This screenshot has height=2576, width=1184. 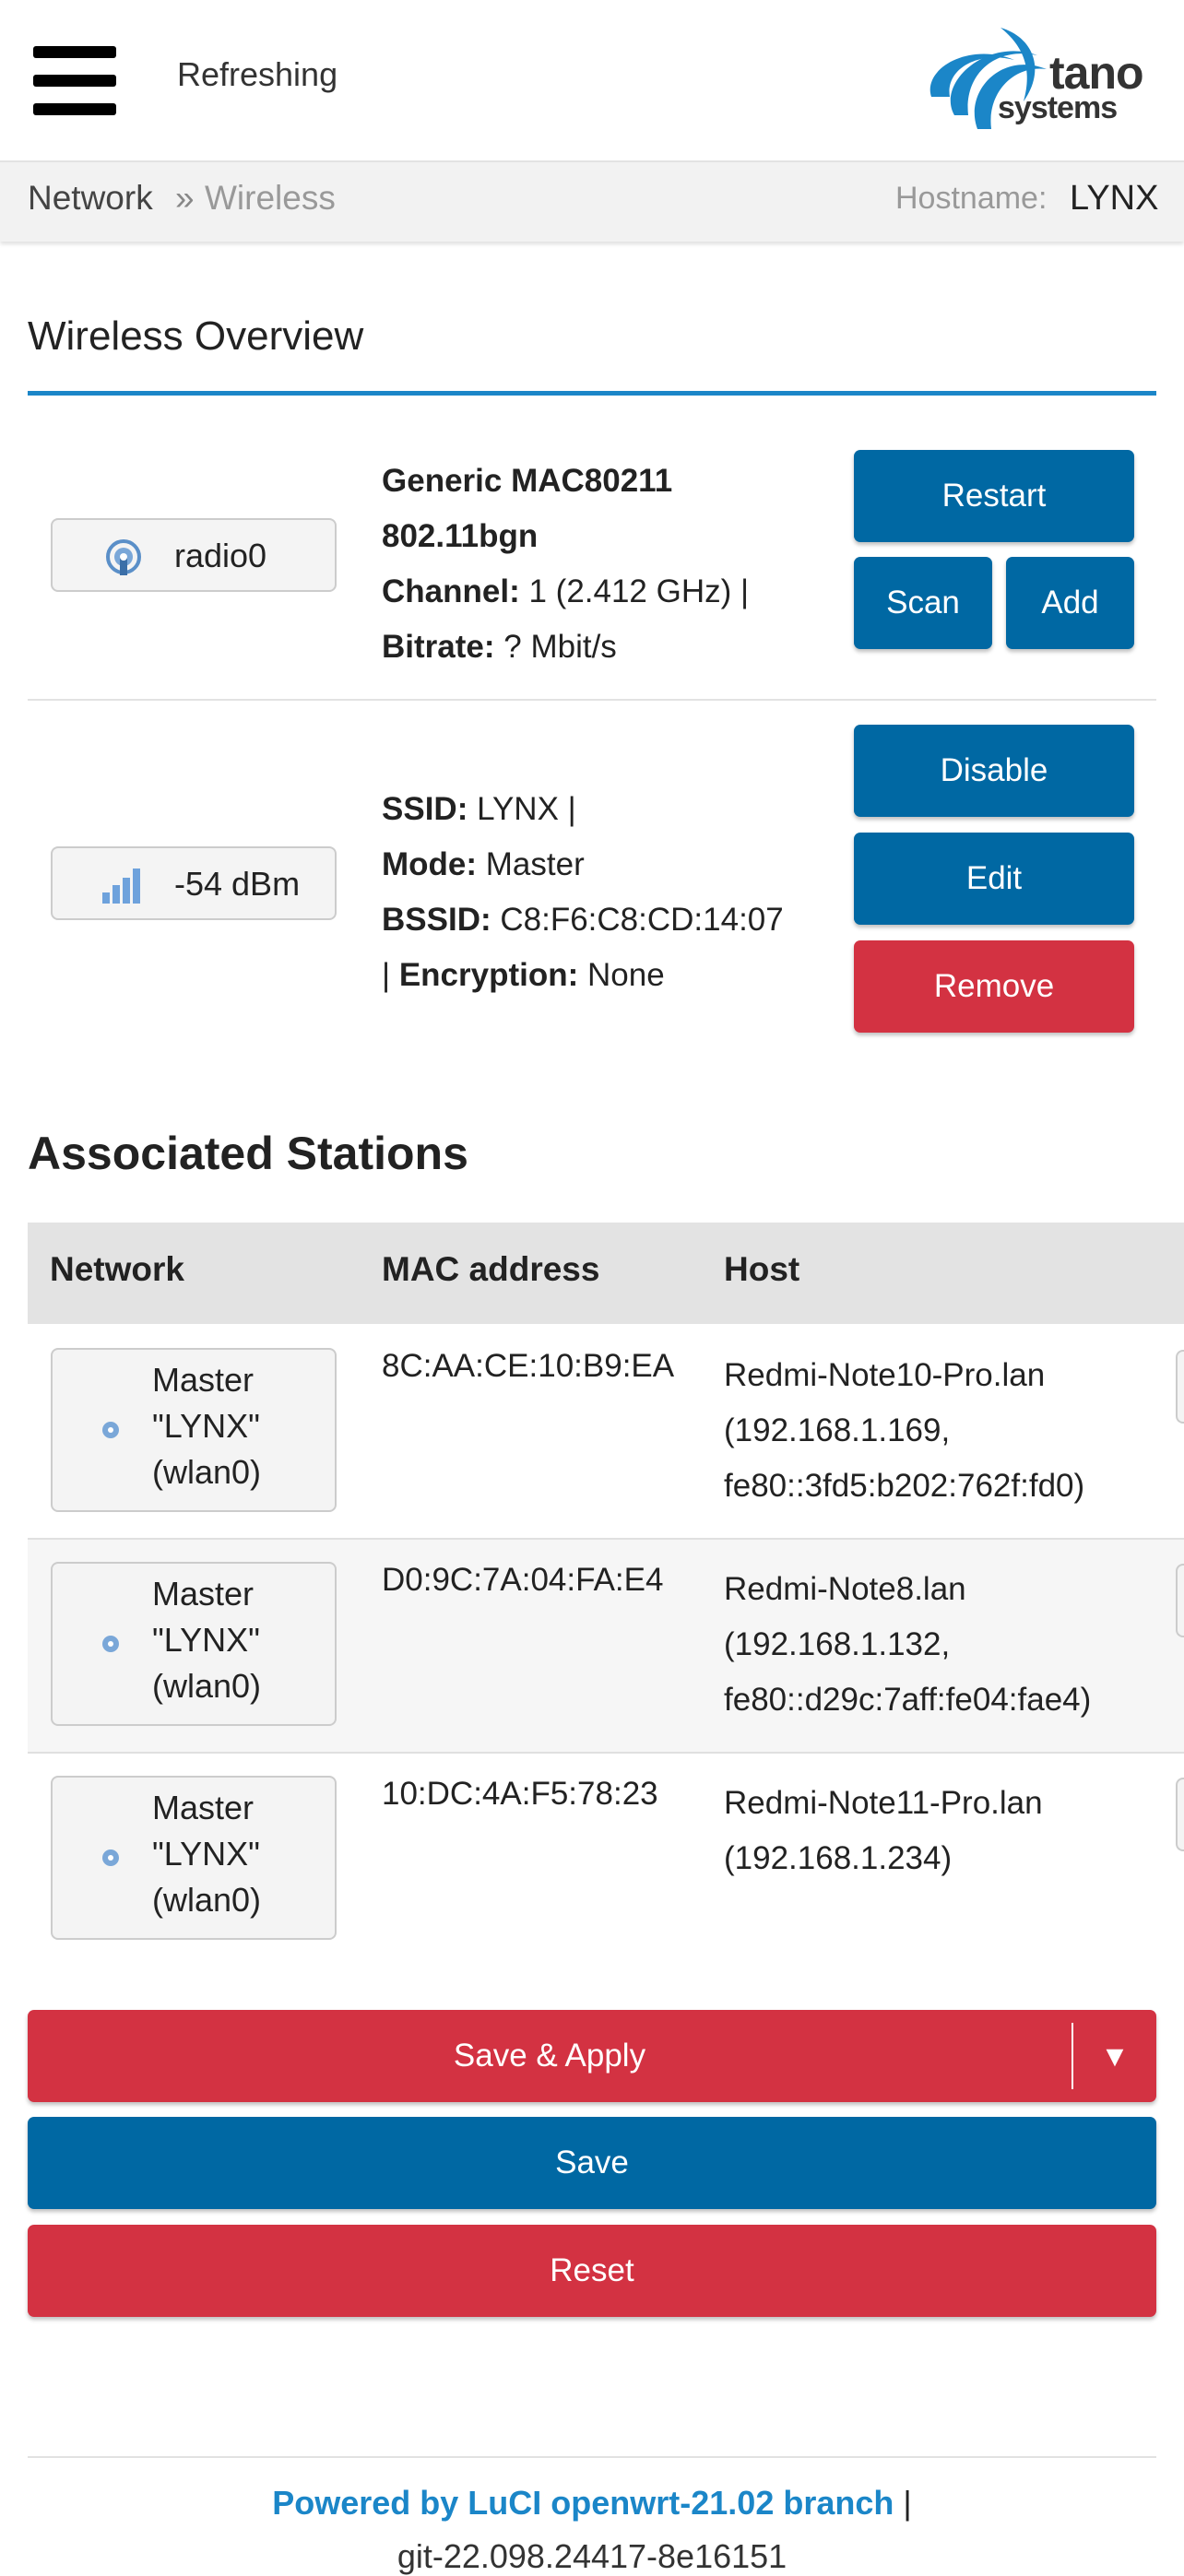 I want to click on footer-divider, so click(x=592, y=2457).